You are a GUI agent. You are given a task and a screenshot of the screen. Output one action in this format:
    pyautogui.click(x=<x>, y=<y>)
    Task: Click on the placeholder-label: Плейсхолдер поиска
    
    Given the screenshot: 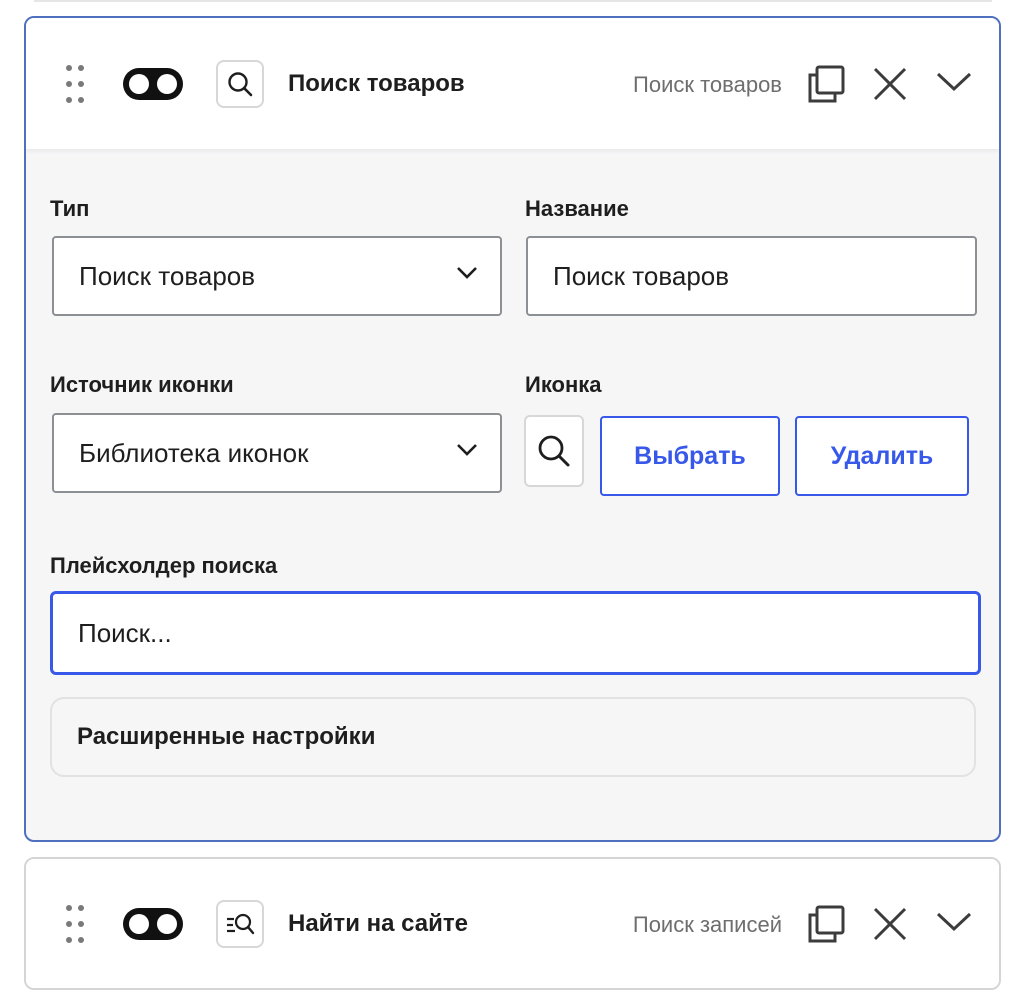 What is the action you would take?
    pyautogui.click(x=164, y=565)
    